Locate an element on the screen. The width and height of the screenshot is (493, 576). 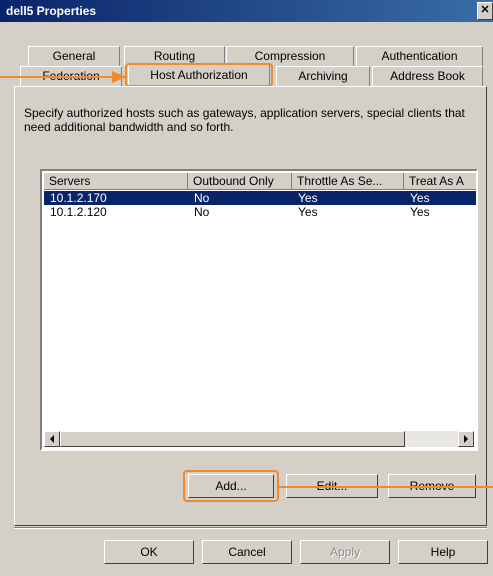
scroll-left-button is located at coordinates (52, 439).